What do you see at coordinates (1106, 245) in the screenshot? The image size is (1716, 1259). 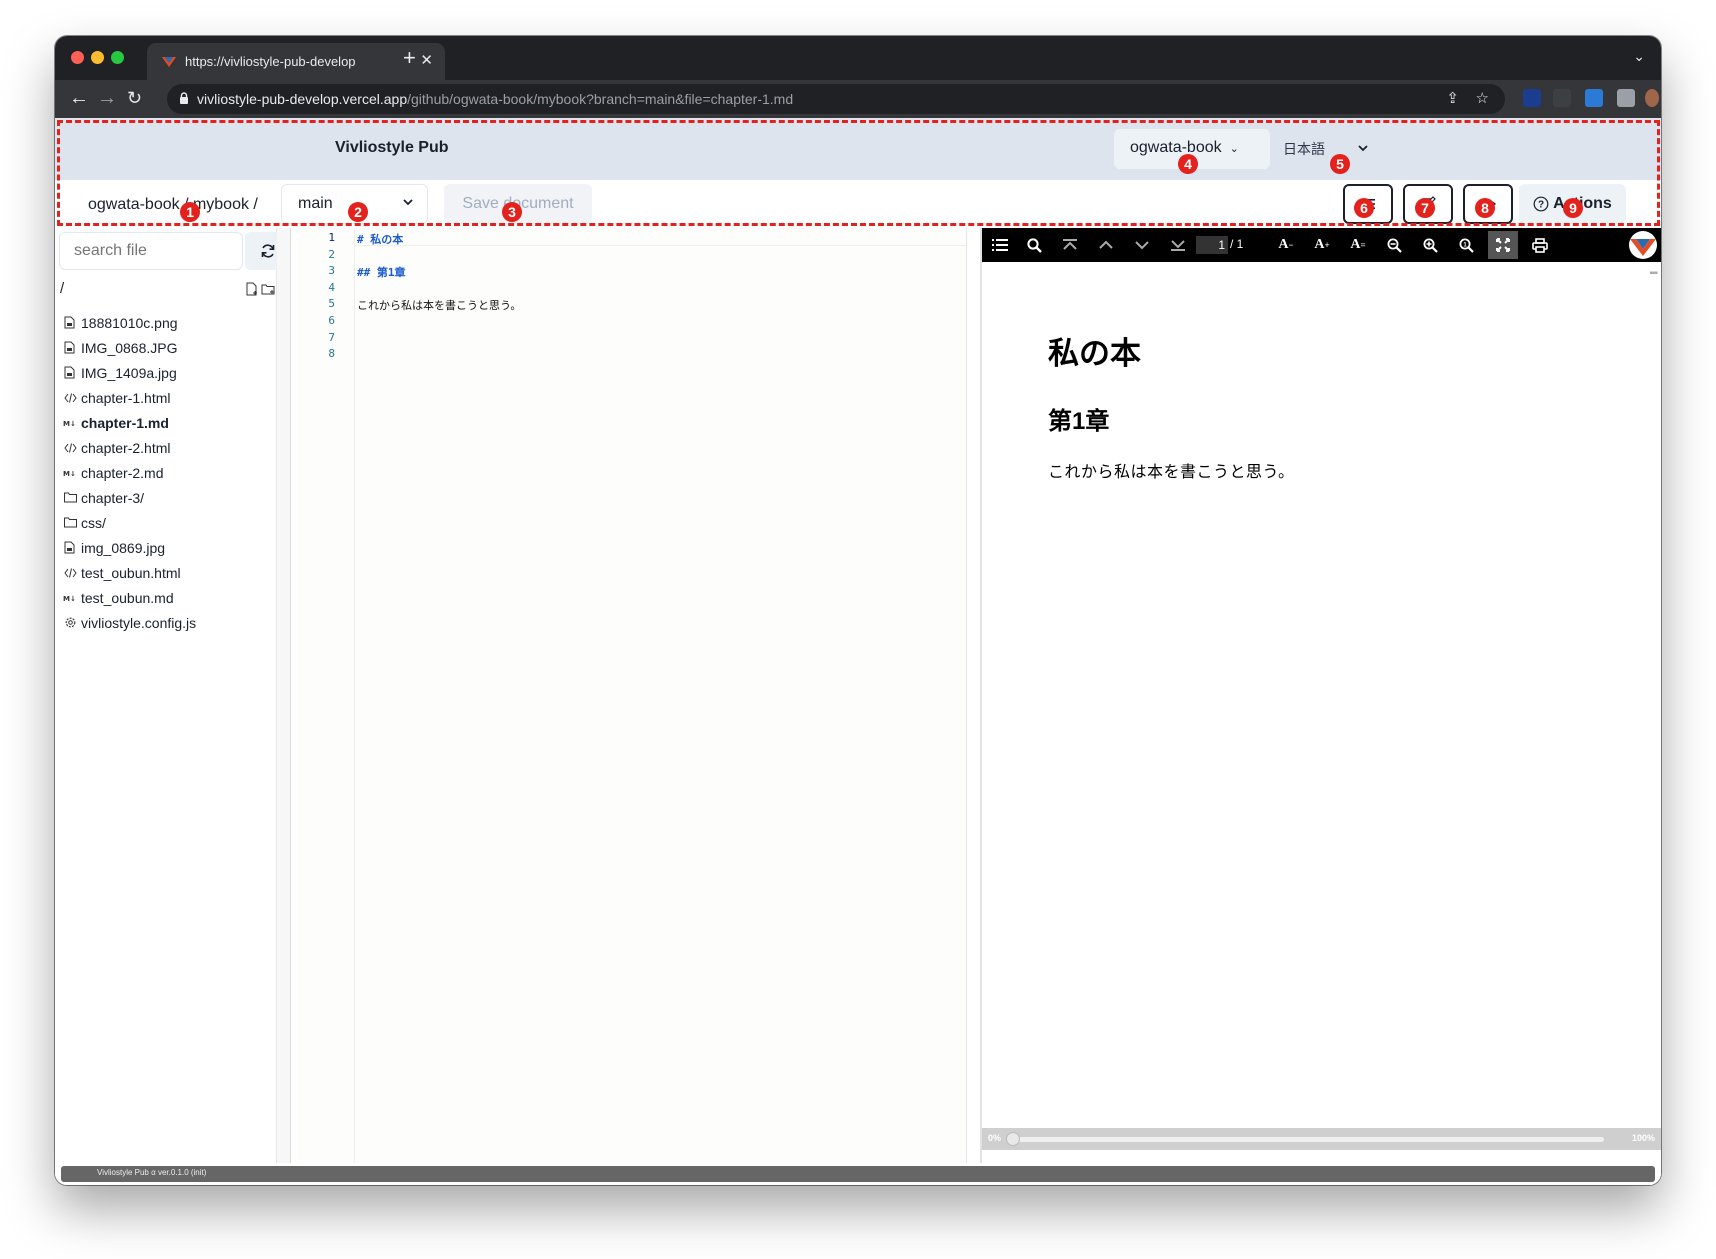 I see `previous-page-icon` at bounding box center [1106, 245].